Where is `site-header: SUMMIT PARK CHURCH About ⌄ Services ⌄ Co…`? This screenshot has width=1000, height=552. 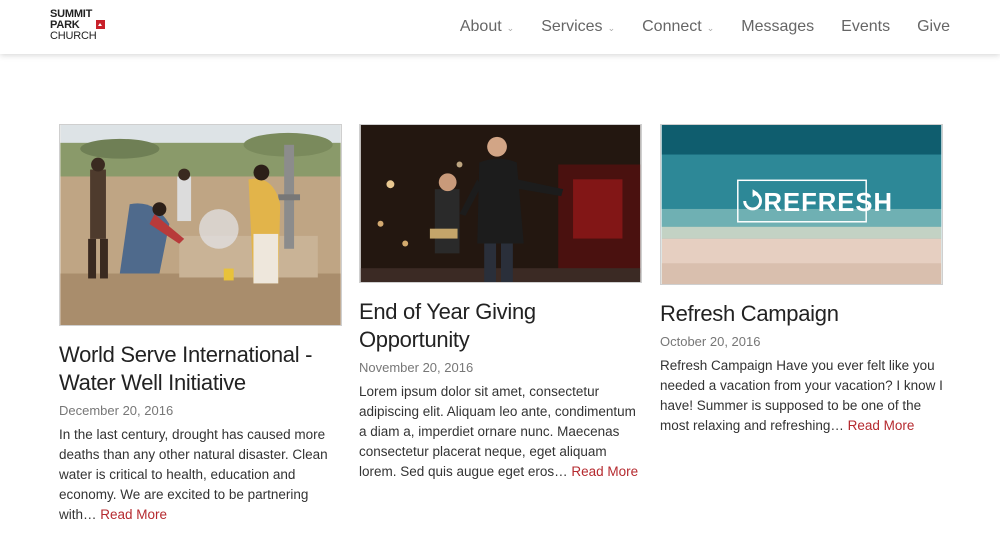 site-header: SUMMIT PARK CHURCH About ⌄ Services ⌄ Co… is located at coordinates (500, 27).